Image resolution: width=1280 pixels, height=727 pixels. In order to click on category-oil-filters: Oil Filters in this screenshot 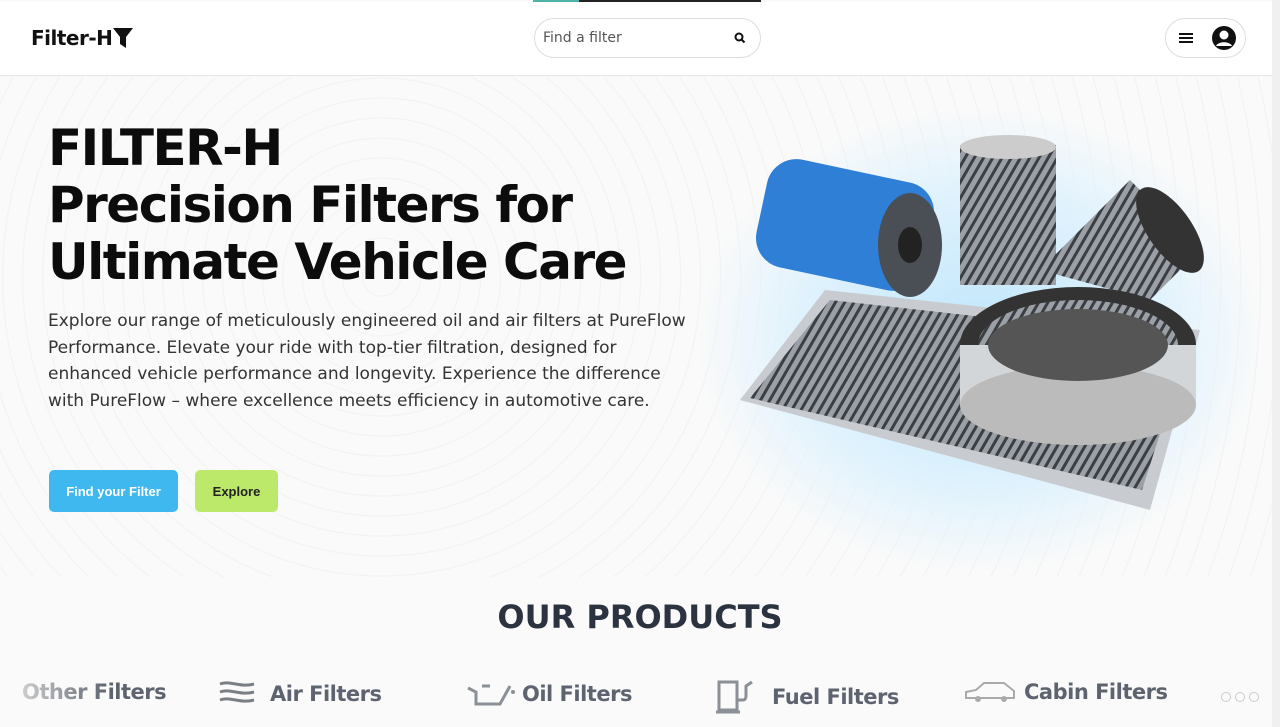, I will do `click(548, 694)`.